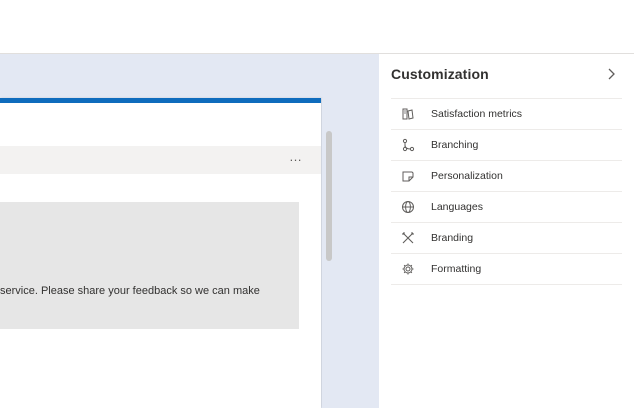 Image resolution: width=634 pixels, height=408 pixels. Describe the element at coordinates (455, 145) in the screenshot. I see `list-item-label: Branching` at that location.